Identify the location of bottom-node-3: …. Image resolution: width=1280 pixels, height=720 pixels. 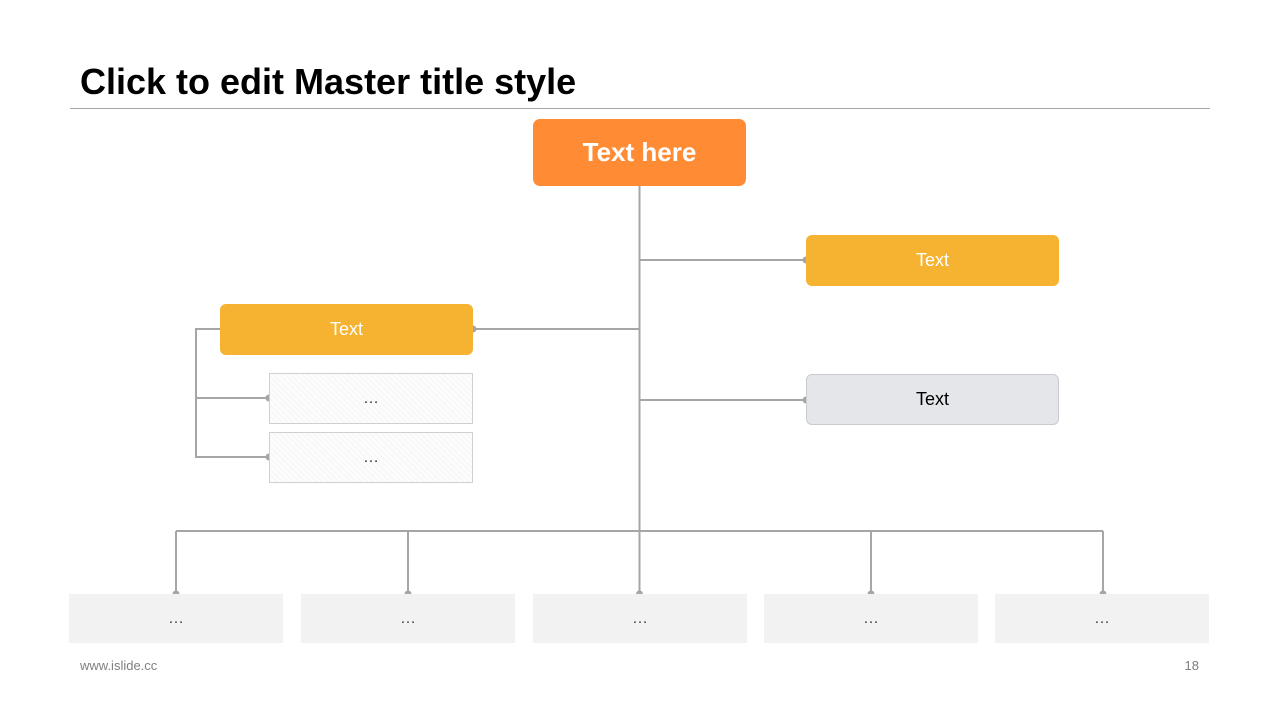
(640, 618).